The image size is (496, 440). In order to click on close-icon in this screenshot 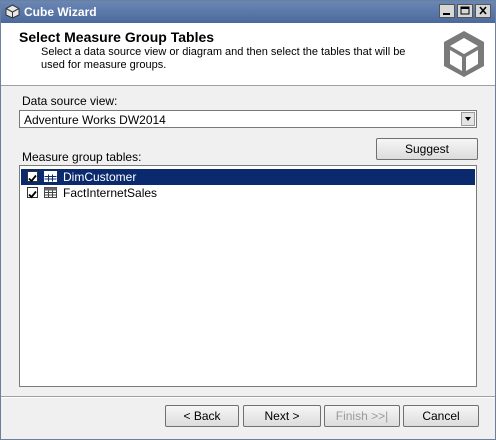, I will do `click(483, 10)`.